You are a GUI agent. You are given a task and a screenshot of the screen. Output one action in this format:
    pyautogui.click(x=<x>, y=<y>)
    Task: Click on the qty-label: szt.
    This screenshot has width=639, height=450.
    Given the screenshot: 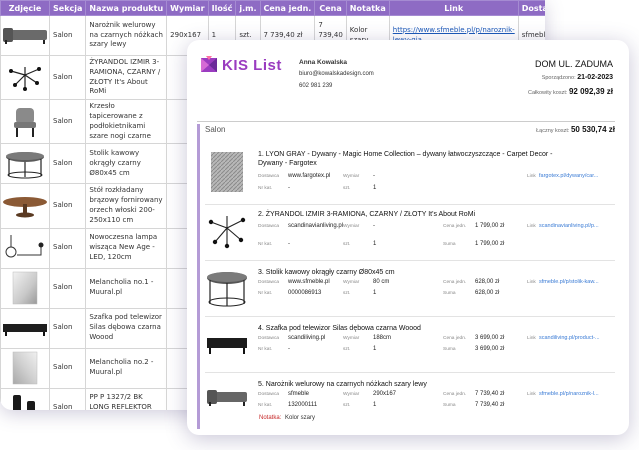 What is the action you would take?
    pyautogui.click(x=347, y=349)
    